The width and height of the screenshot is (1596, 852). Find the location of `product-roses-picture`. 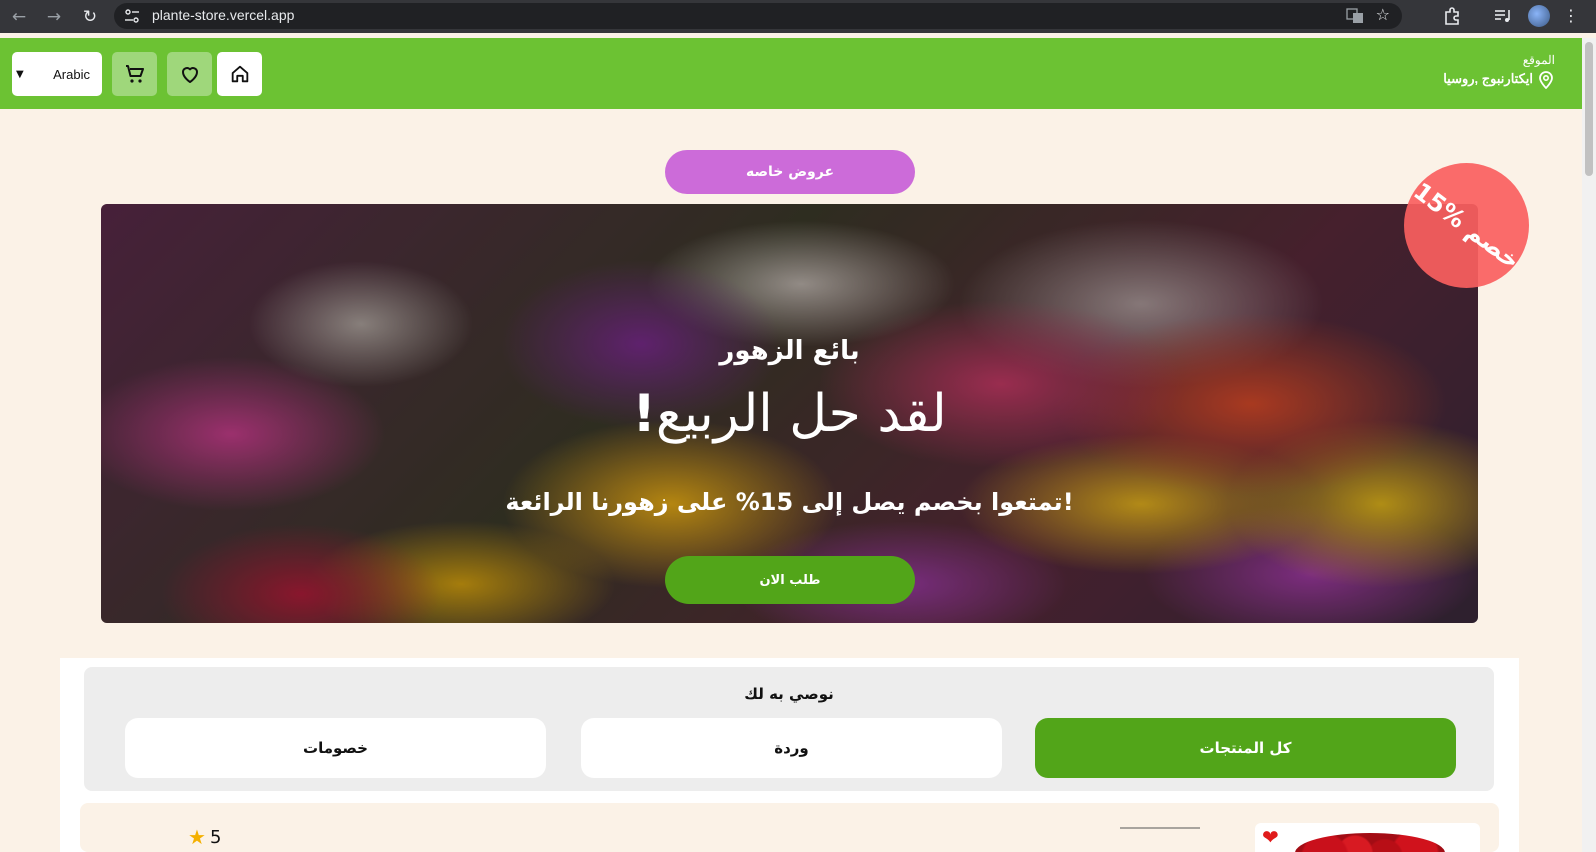

product-roses-picture is located at coordinates (1370, 842).